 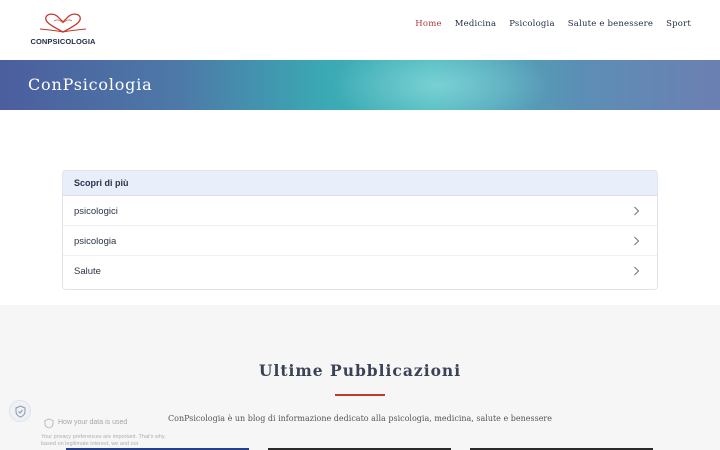 I want to click on privacy-notice-title: How your data is used, so click(x=93, y=422).